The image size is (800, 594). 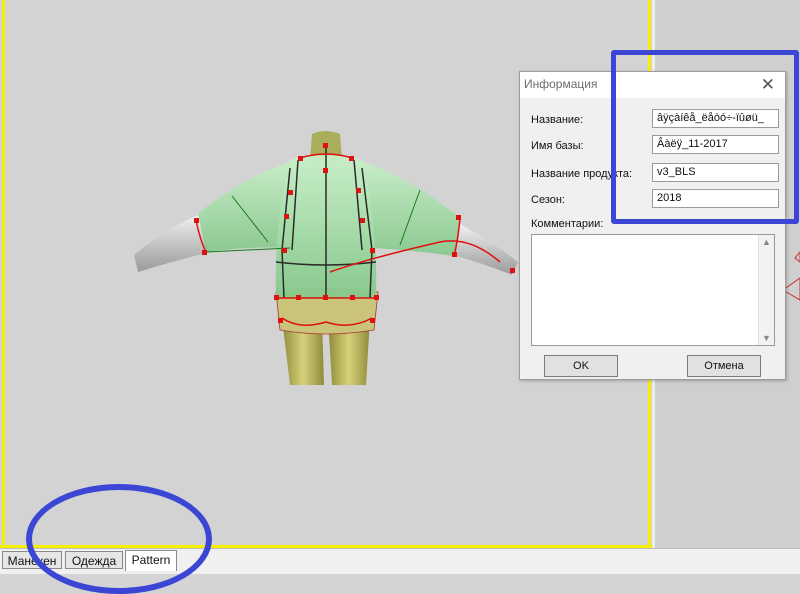 What do you see at coordinates (705, 137) in the screenshot?
I see `highlight-rectangle` at bounding box center [705, 137].